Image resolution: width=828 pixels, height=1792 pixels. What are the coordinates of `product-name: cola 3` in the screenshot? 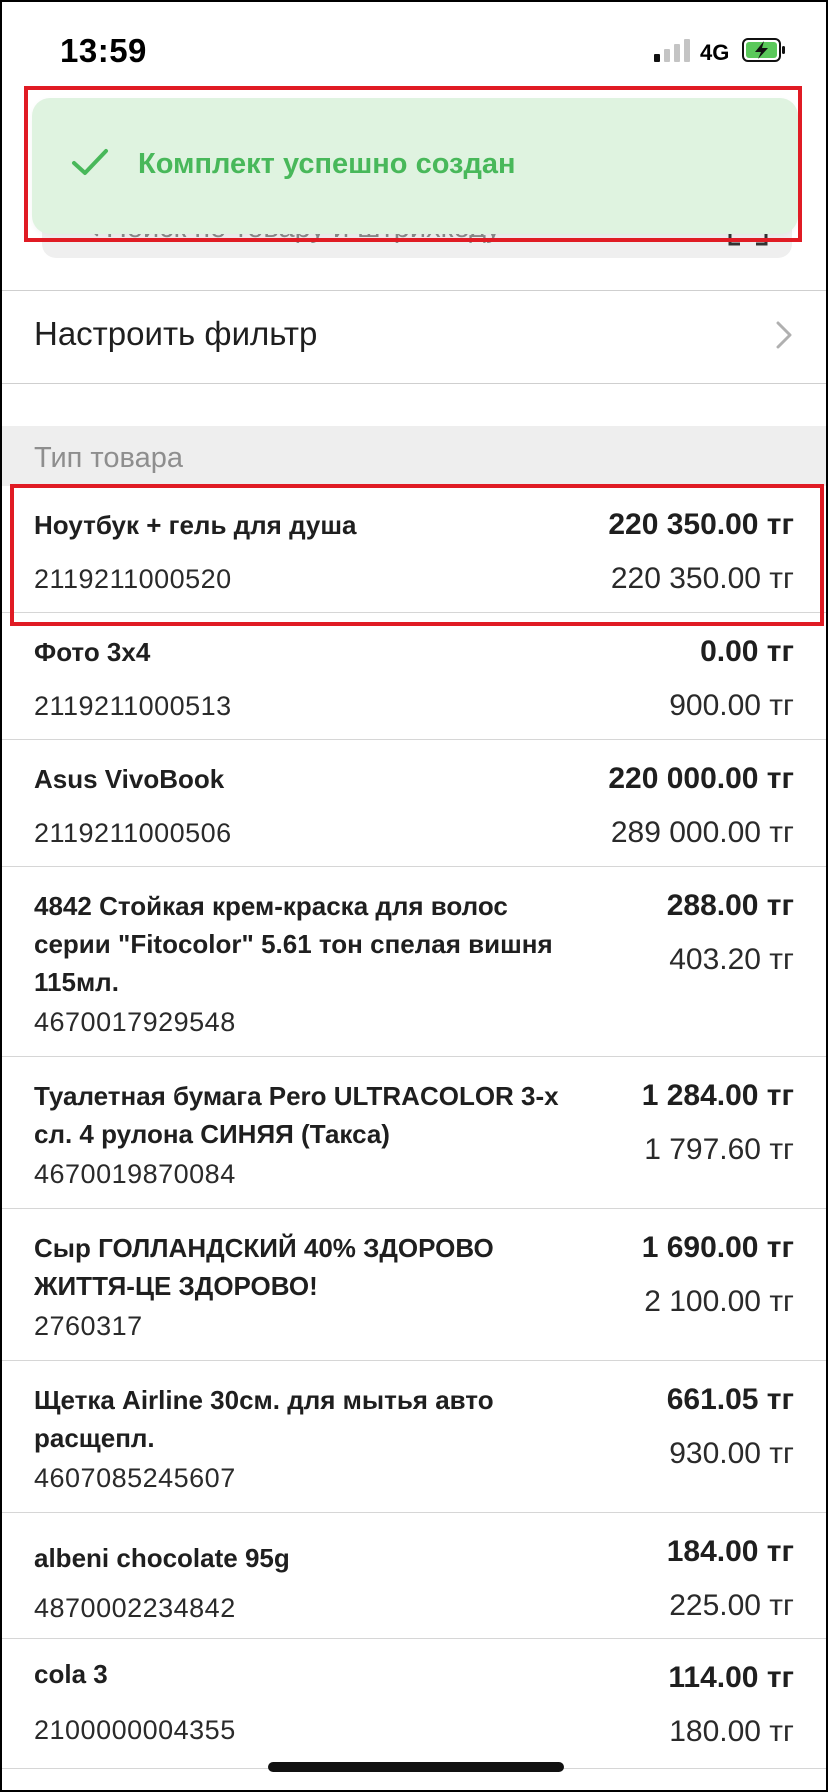 It's located at (71, 1674).